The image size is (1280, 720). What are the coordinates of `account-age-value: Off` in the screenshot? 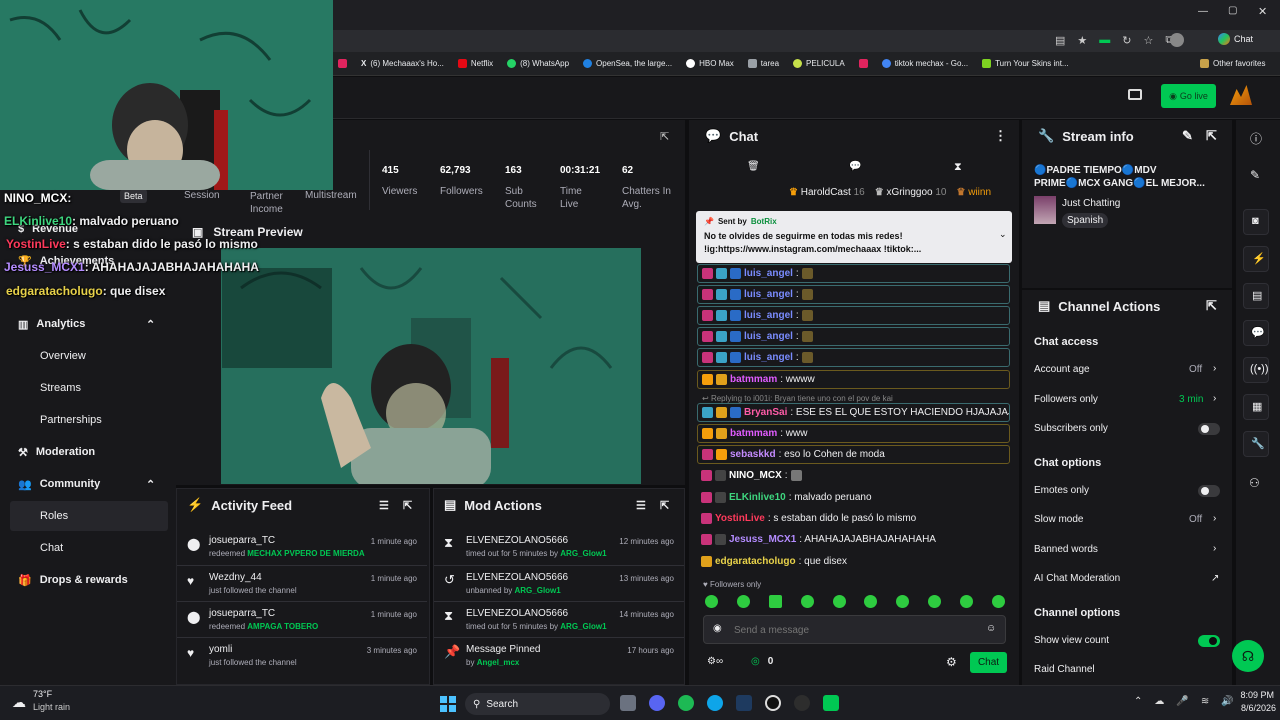 It's located at (1195, 369).